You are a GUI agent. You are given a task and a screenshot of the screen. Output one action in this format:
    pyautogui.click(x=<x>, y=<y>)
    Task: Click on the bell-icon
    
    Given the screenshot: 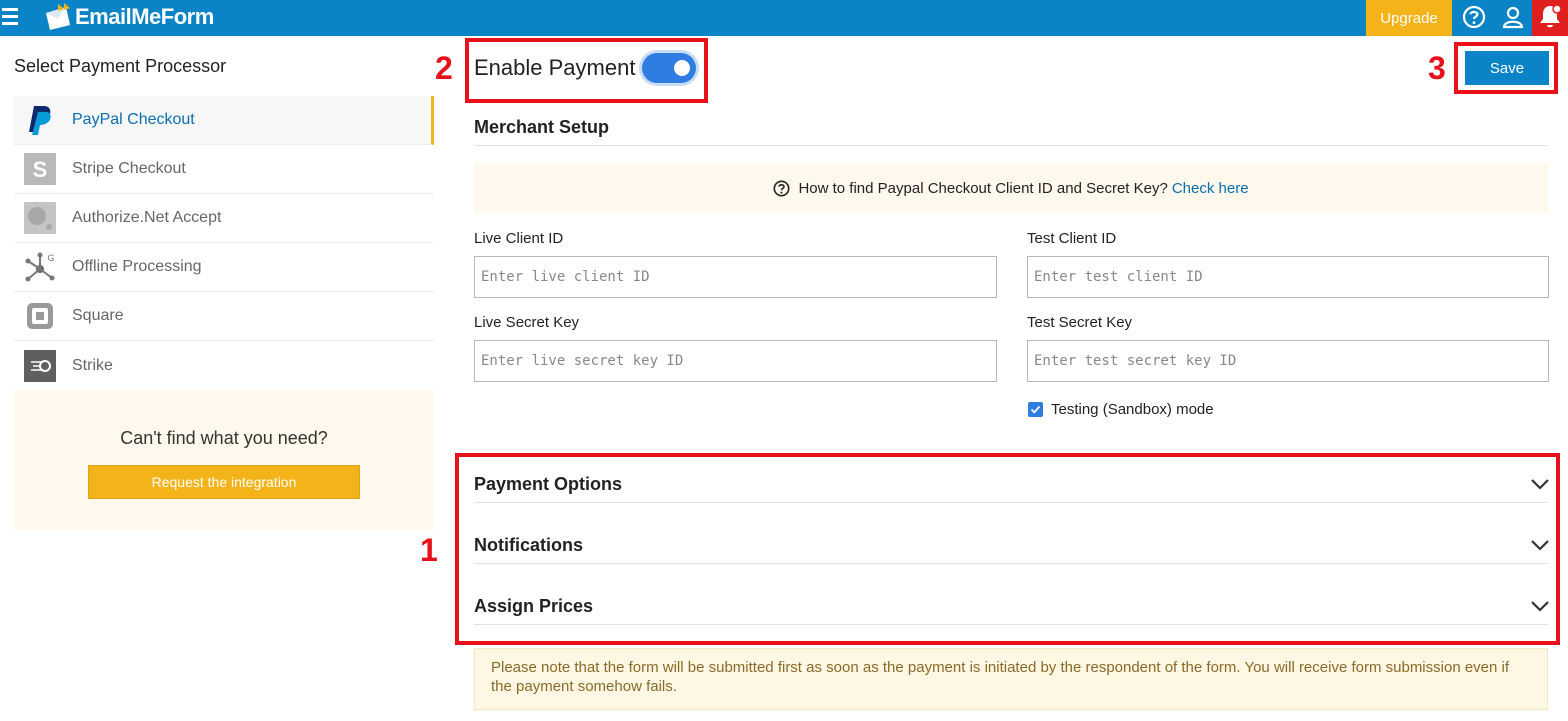 What is the action you would take?
    pyautogui.click(x=1551, y=16)
    